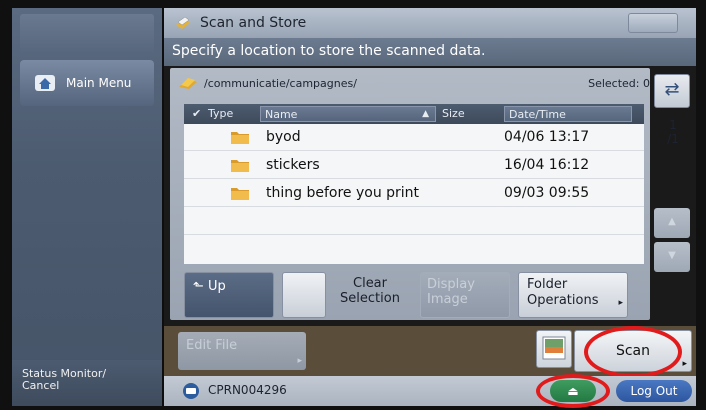 This screenshot has width=706, height=410. Describe the element at coordinates (410, 83) in the screenshot. I see `breadcrumb: /communicatie/campagnes/ Selected: 0` at that location.